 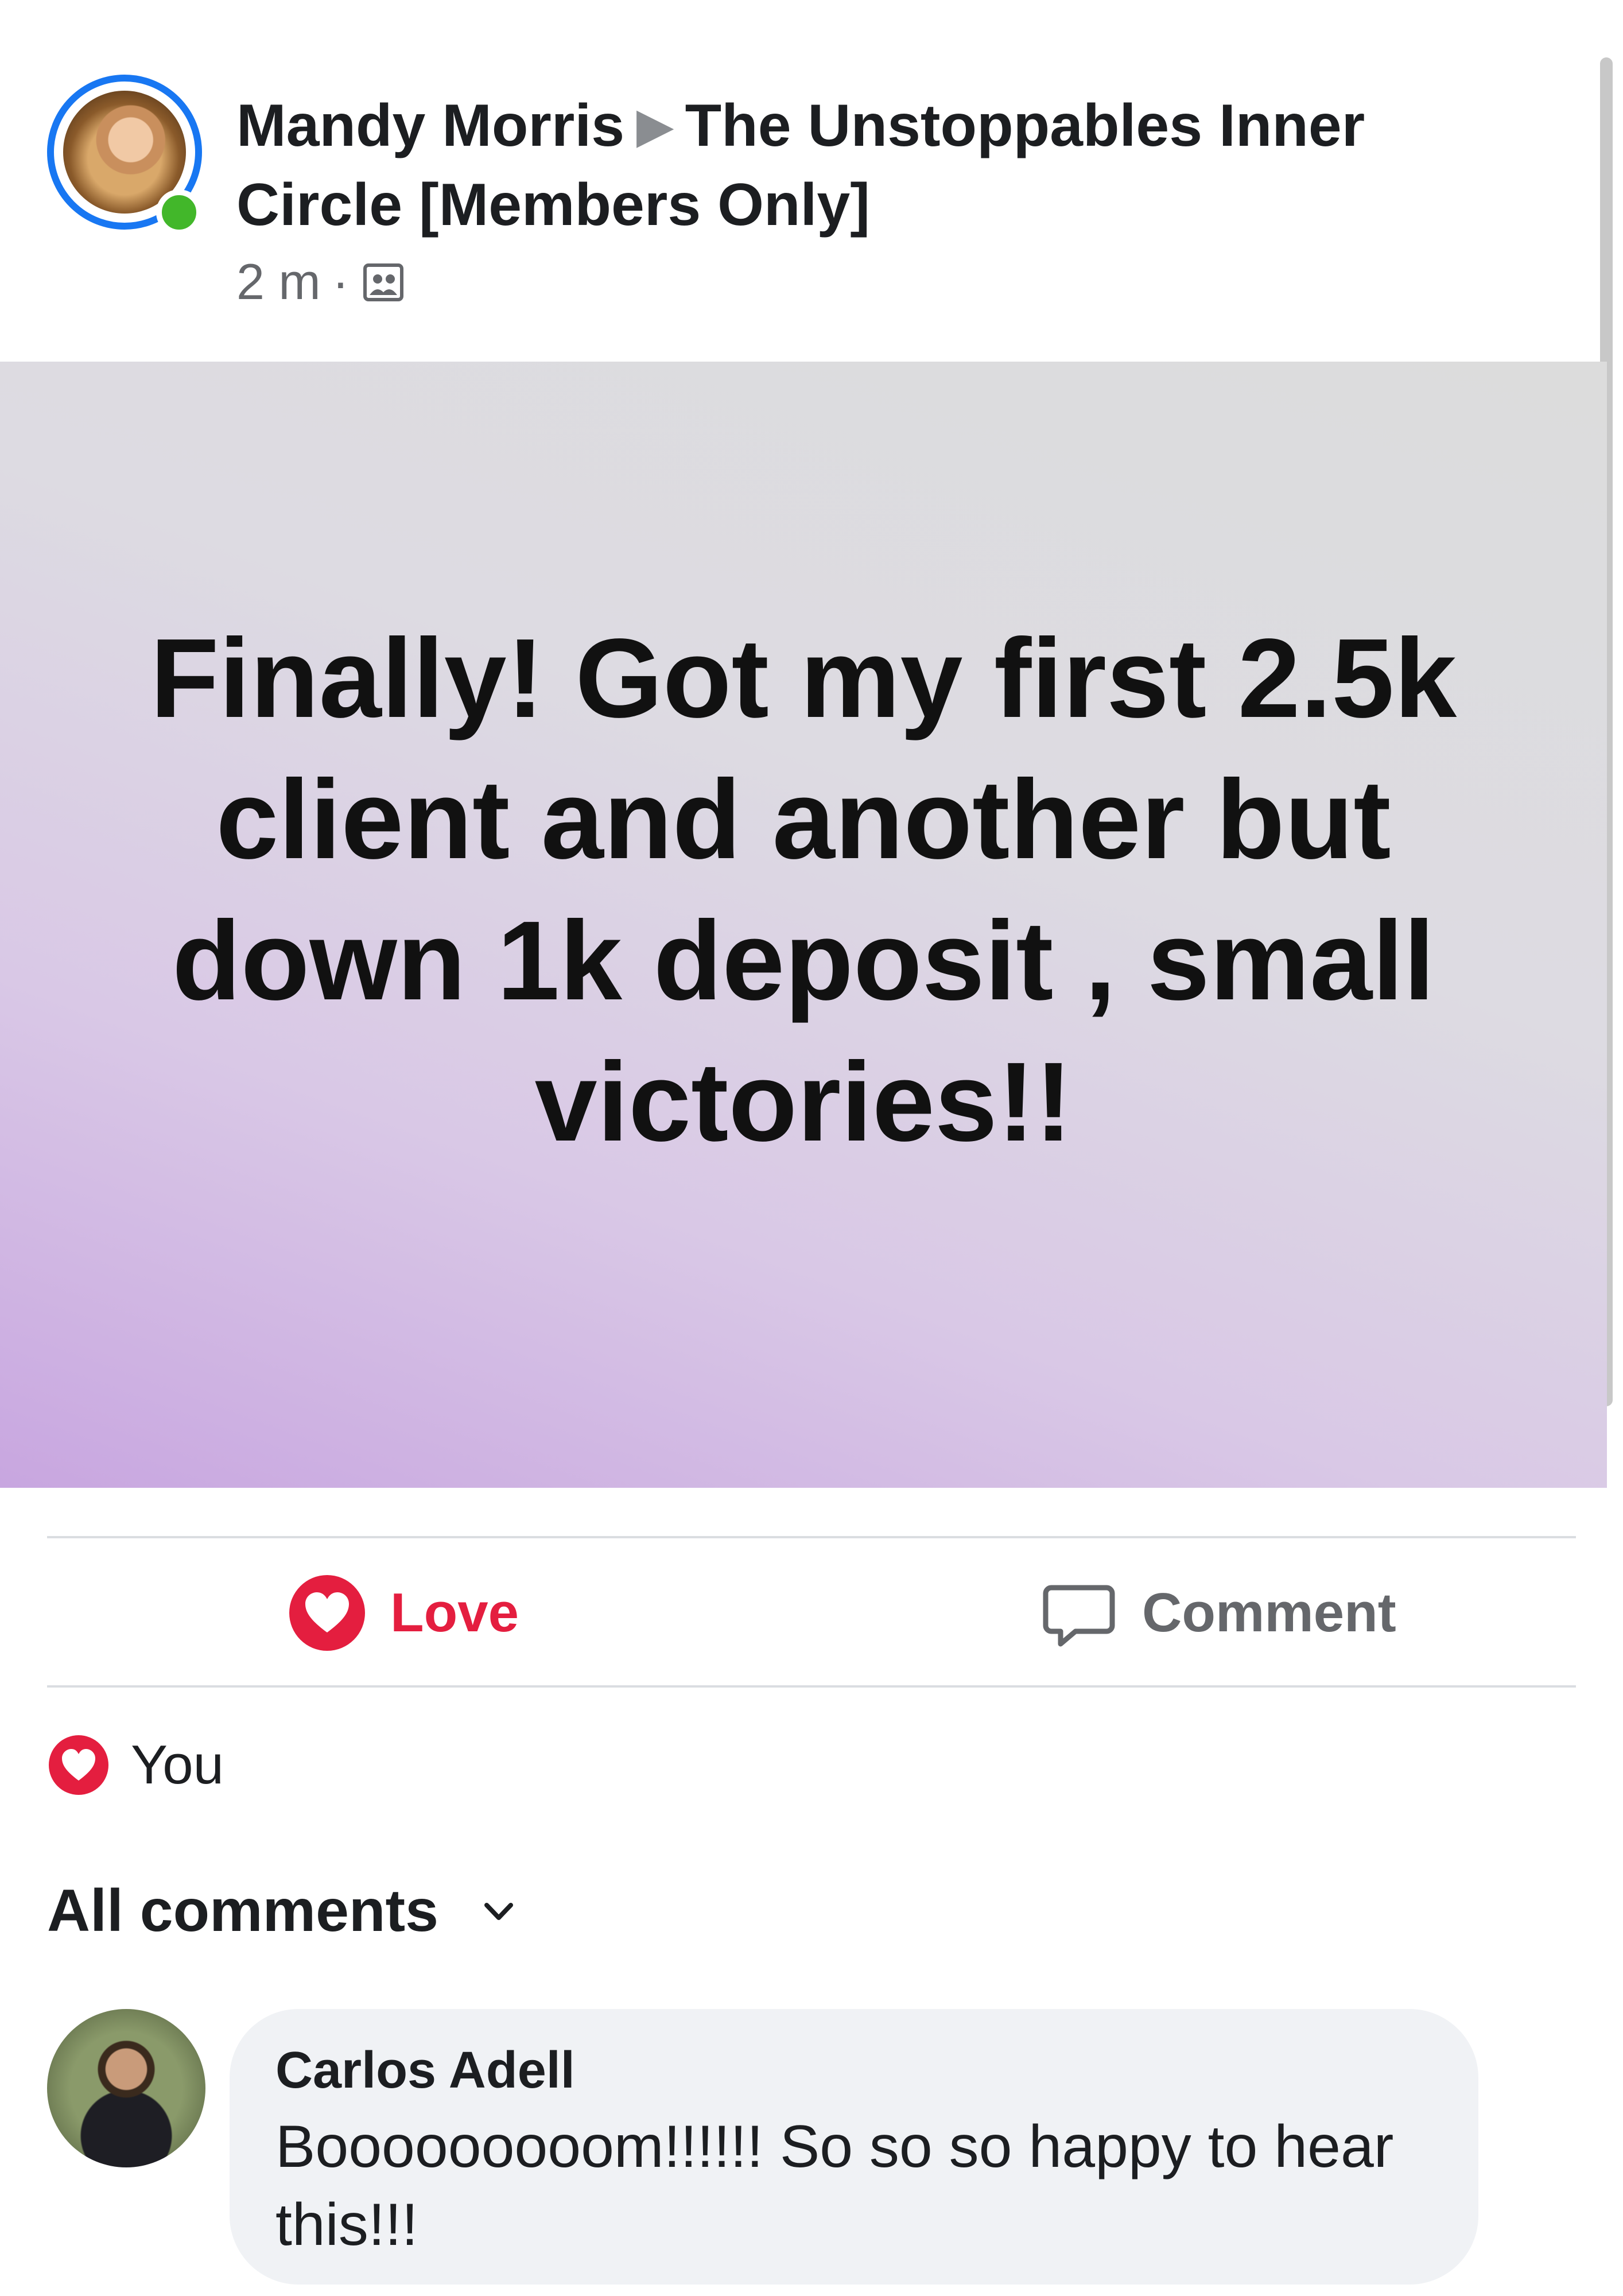 I want to click on comments-filter-label: All comments, so click(x=242, y=1911).